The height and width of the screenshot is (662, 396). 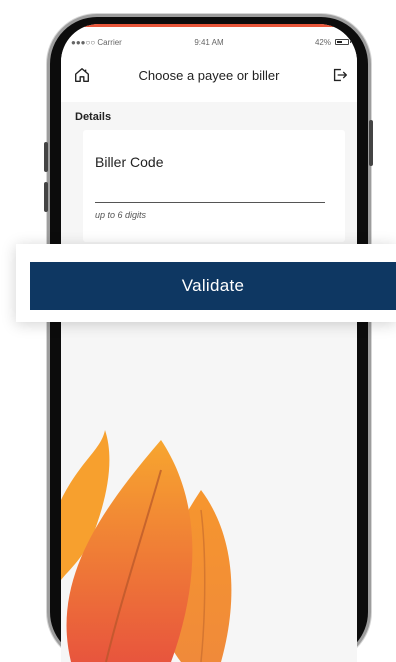 I want to click on app-header: Choose a payee or biller, so click(x=209, y=80).